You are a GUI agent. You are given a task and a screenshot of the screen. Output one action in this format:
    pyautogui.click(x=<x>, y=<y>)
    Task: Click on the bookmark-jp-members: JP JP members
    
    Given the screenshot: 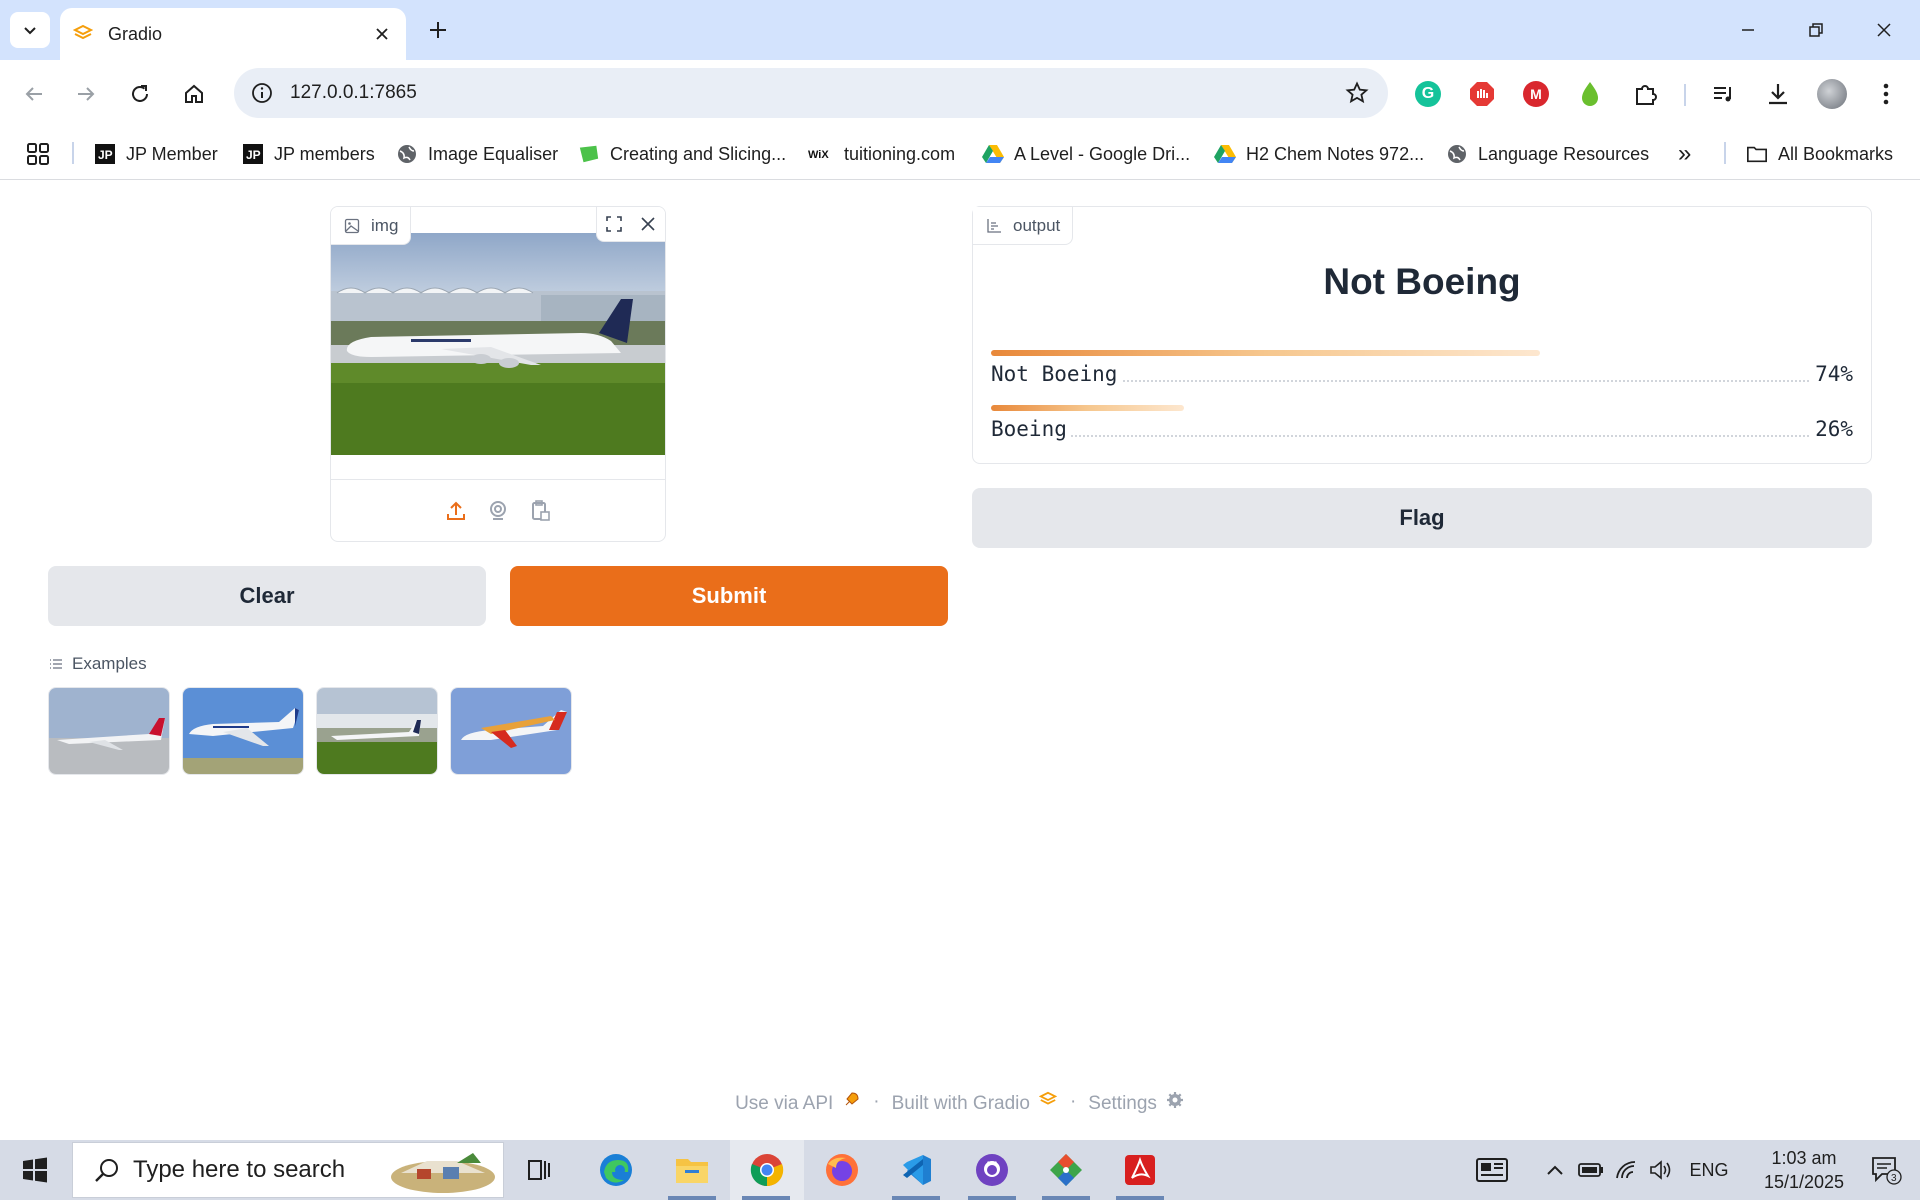 What is the action you would take?
    pyautogui.click(x=308, y=154)
    